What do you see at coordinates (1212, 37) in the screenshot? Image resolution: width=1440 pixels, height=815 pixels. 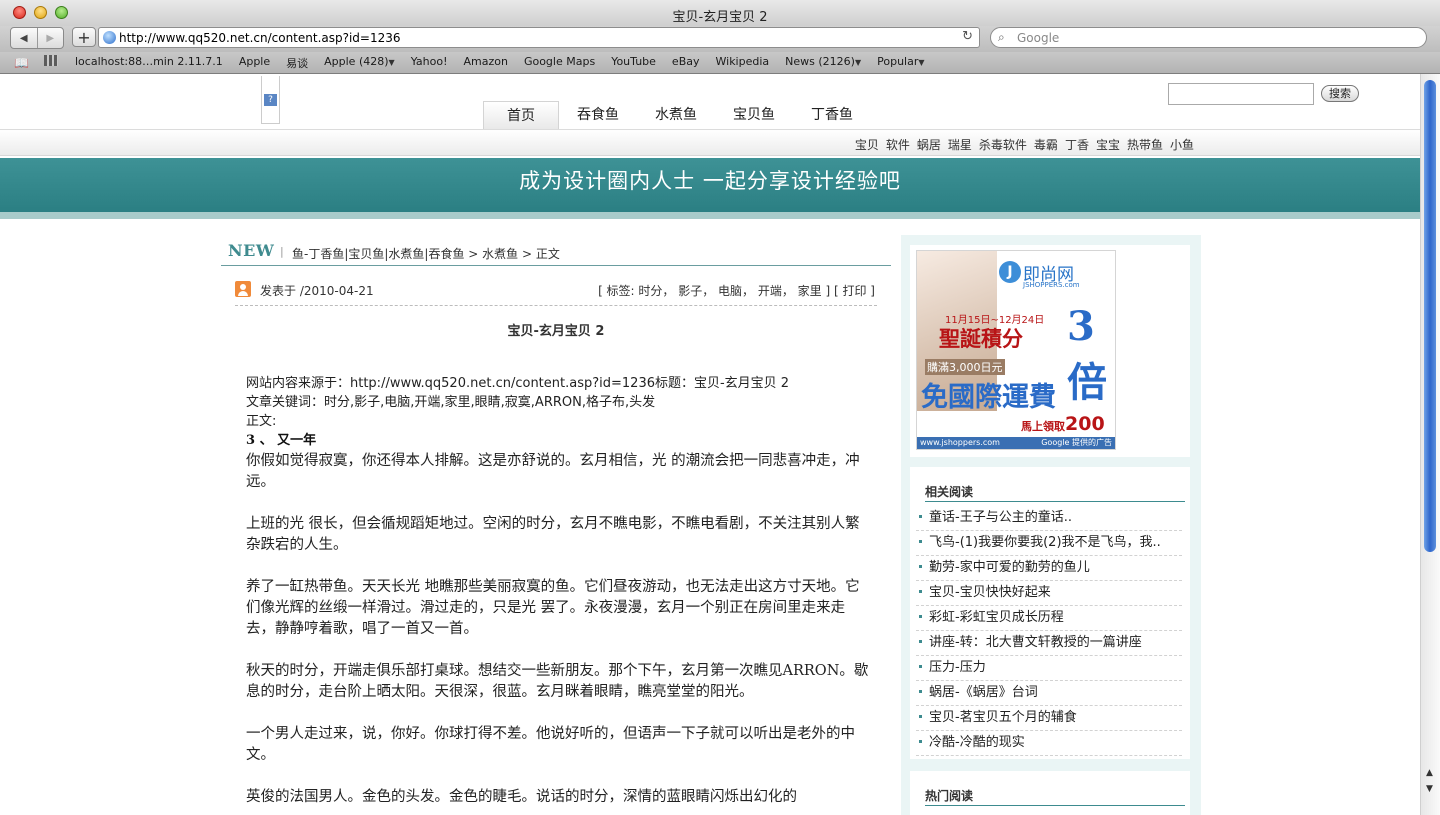 I see `browser-search-input` at bounding box center [1212, 37].